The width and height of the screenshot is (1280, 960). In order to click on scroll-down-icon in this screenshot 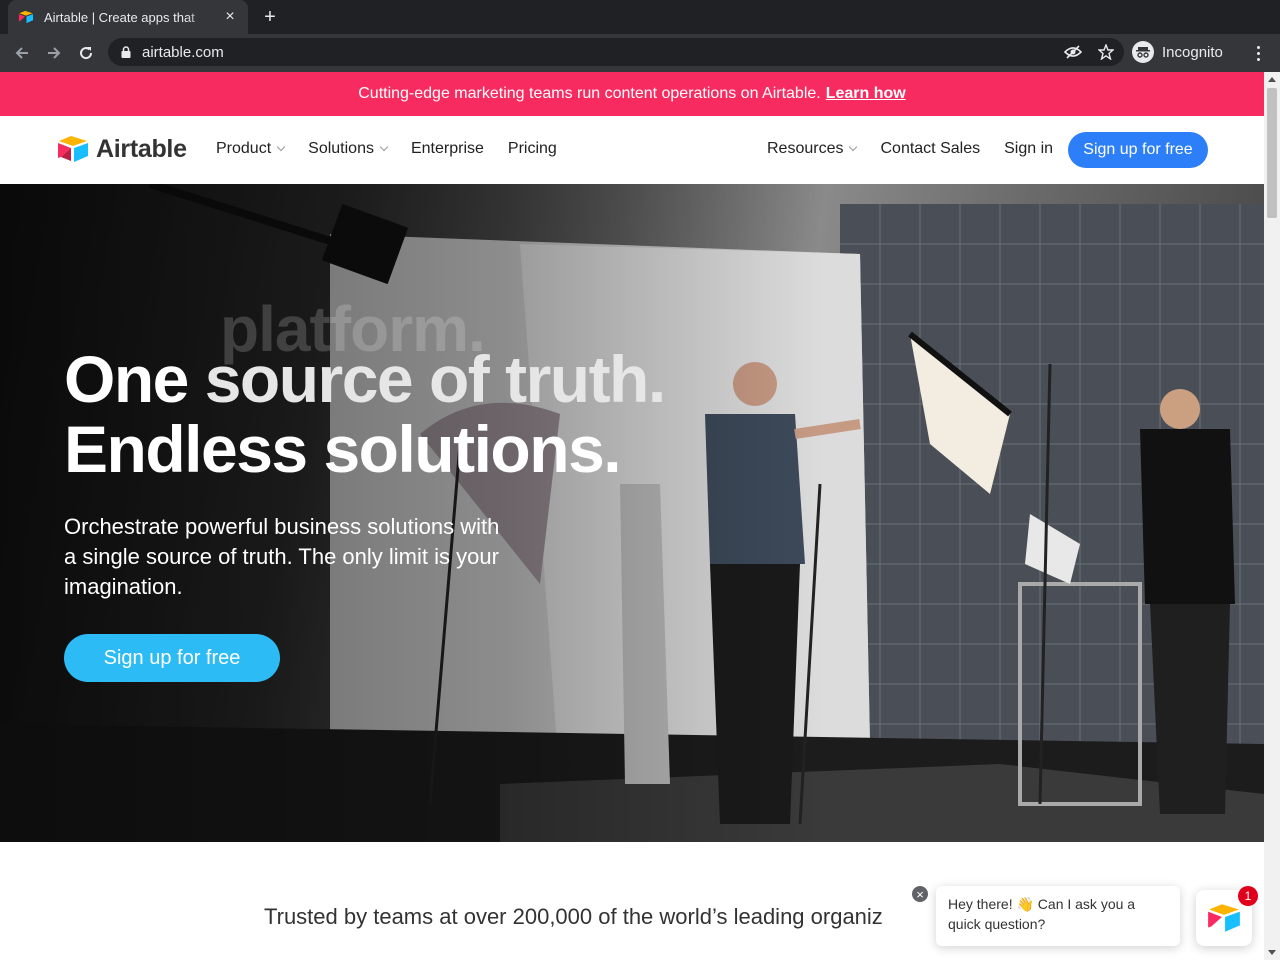, I will do `click(1272, 952)`.